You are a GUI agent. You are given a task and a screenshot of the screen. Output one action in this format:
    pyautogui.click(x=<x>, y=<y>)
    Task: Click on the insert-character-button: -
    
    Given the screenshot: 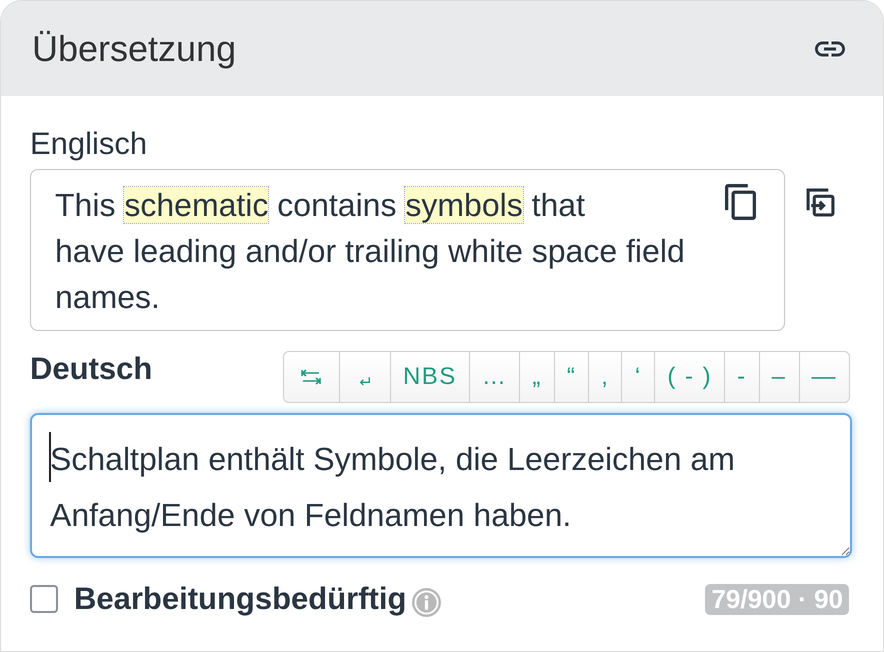 What is the action you would take?
    pyautogui.click(x=741, y=377)
    